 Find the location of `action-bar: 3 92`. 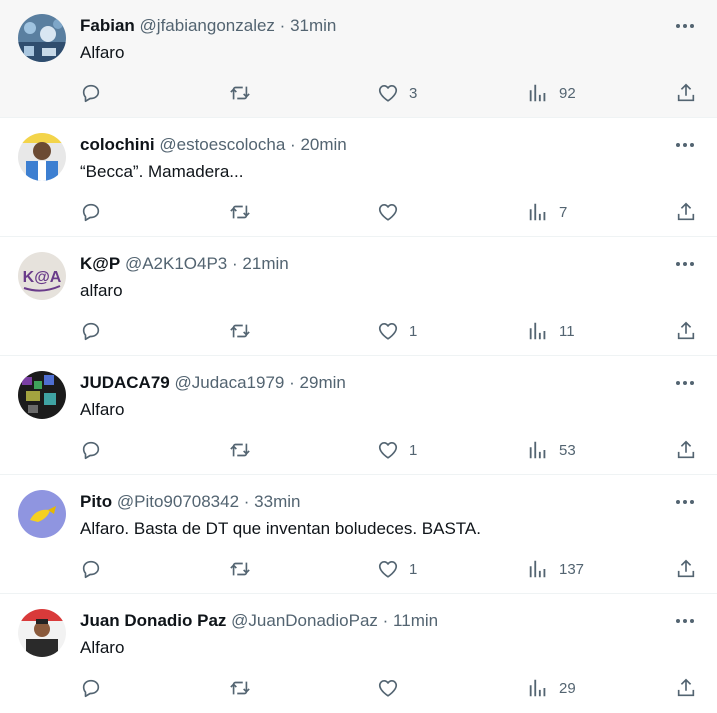

action-bar: 3 92 is located at coordinates (358, 93).